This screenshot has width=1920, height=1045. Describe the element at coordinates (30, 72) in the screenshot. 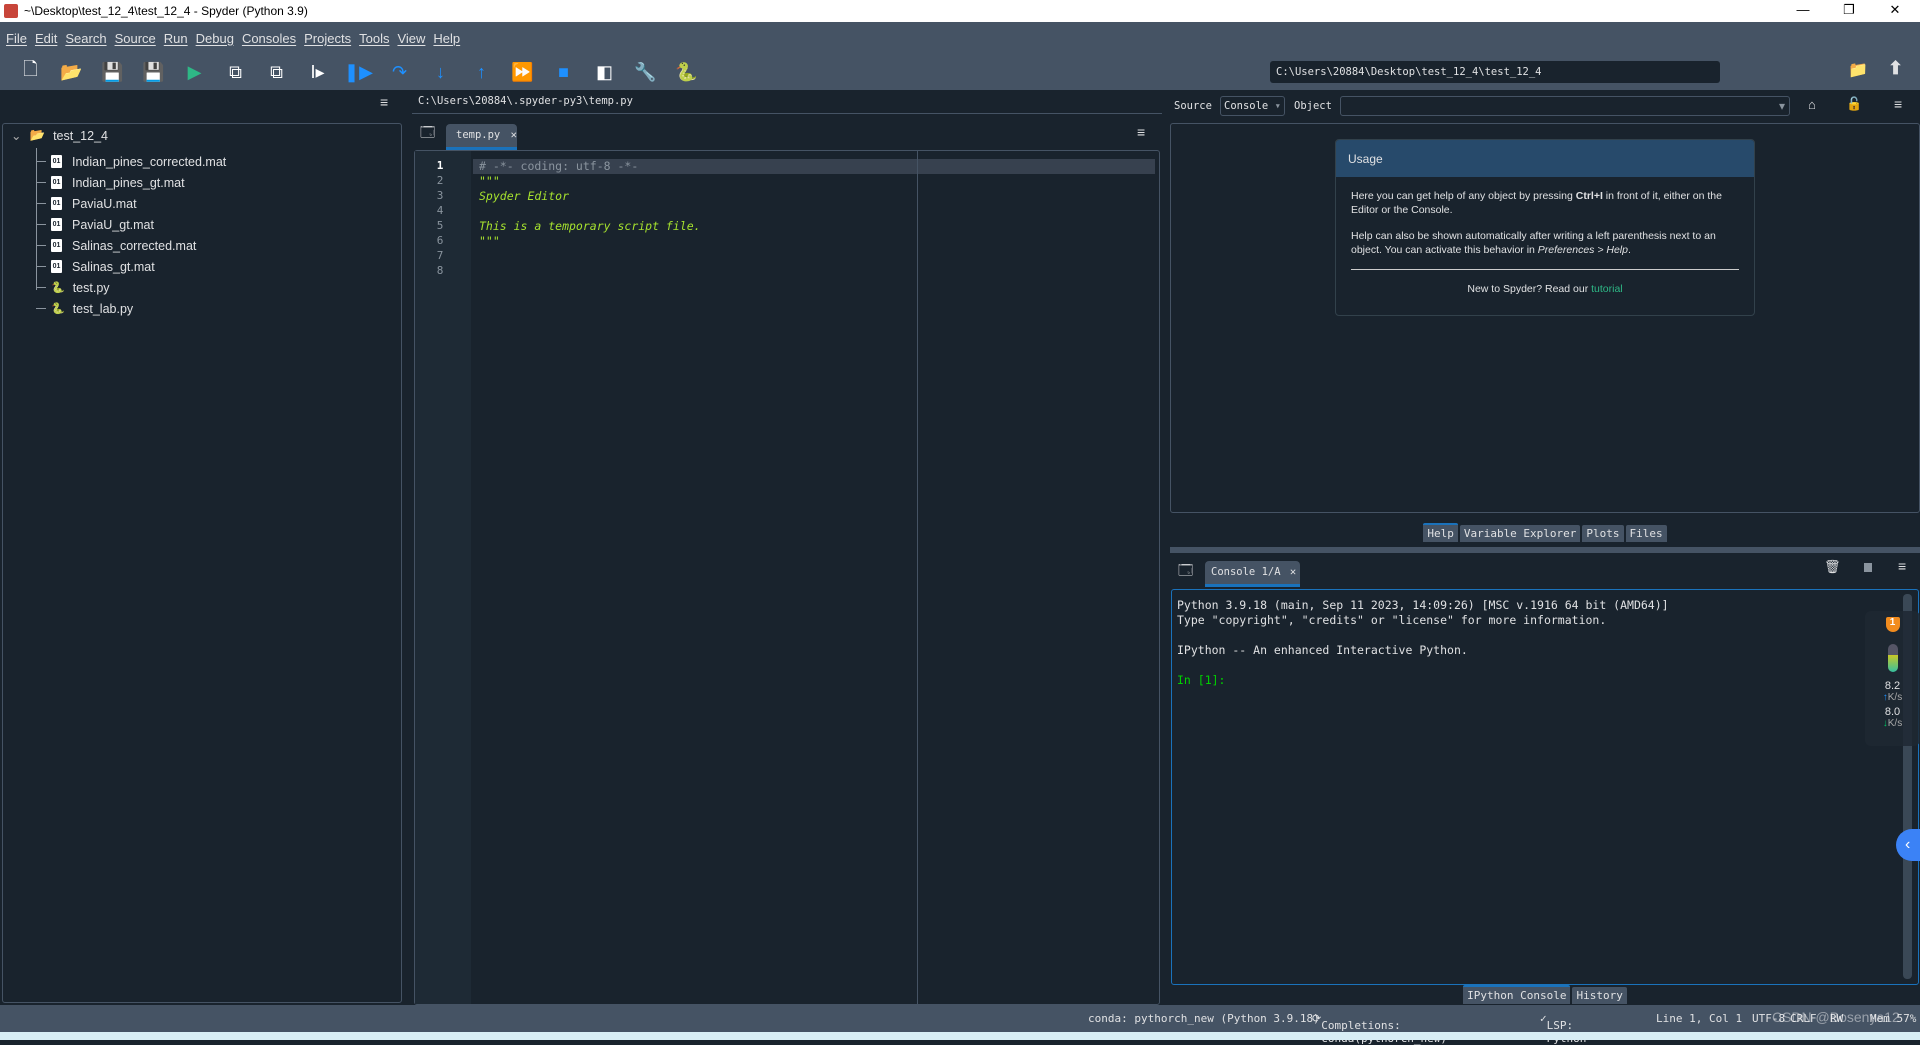

I see `new-file-icon: 🗋` at that location.